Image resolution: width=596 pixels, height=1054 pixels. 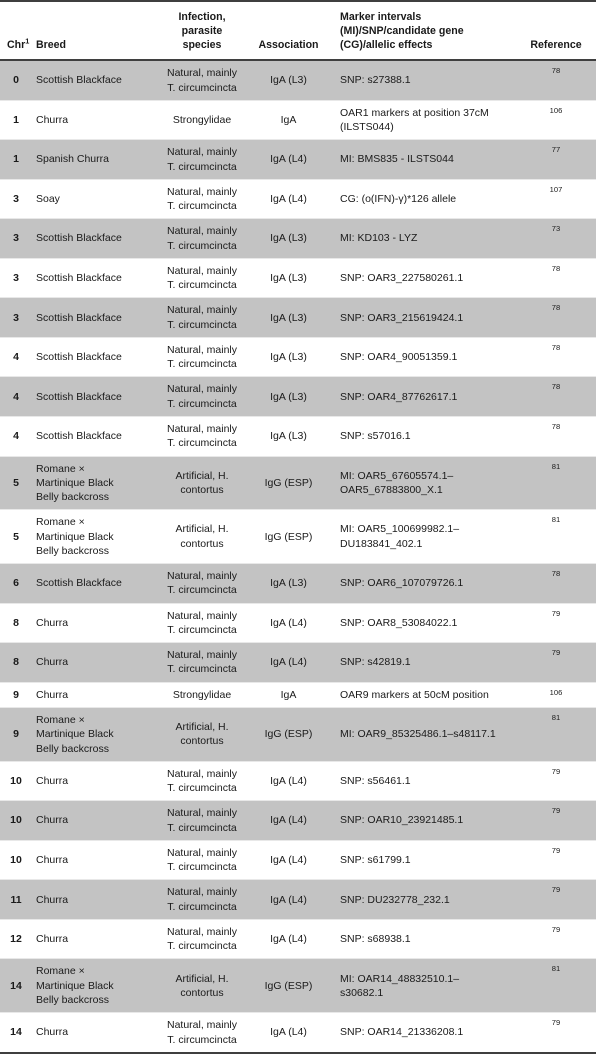 What do you see at coordinates (402, 278) in the screenshot?
I see `cell-marker-intervals-text: SNP: OAR3_227580261.1` at bounding box center [402, 278].